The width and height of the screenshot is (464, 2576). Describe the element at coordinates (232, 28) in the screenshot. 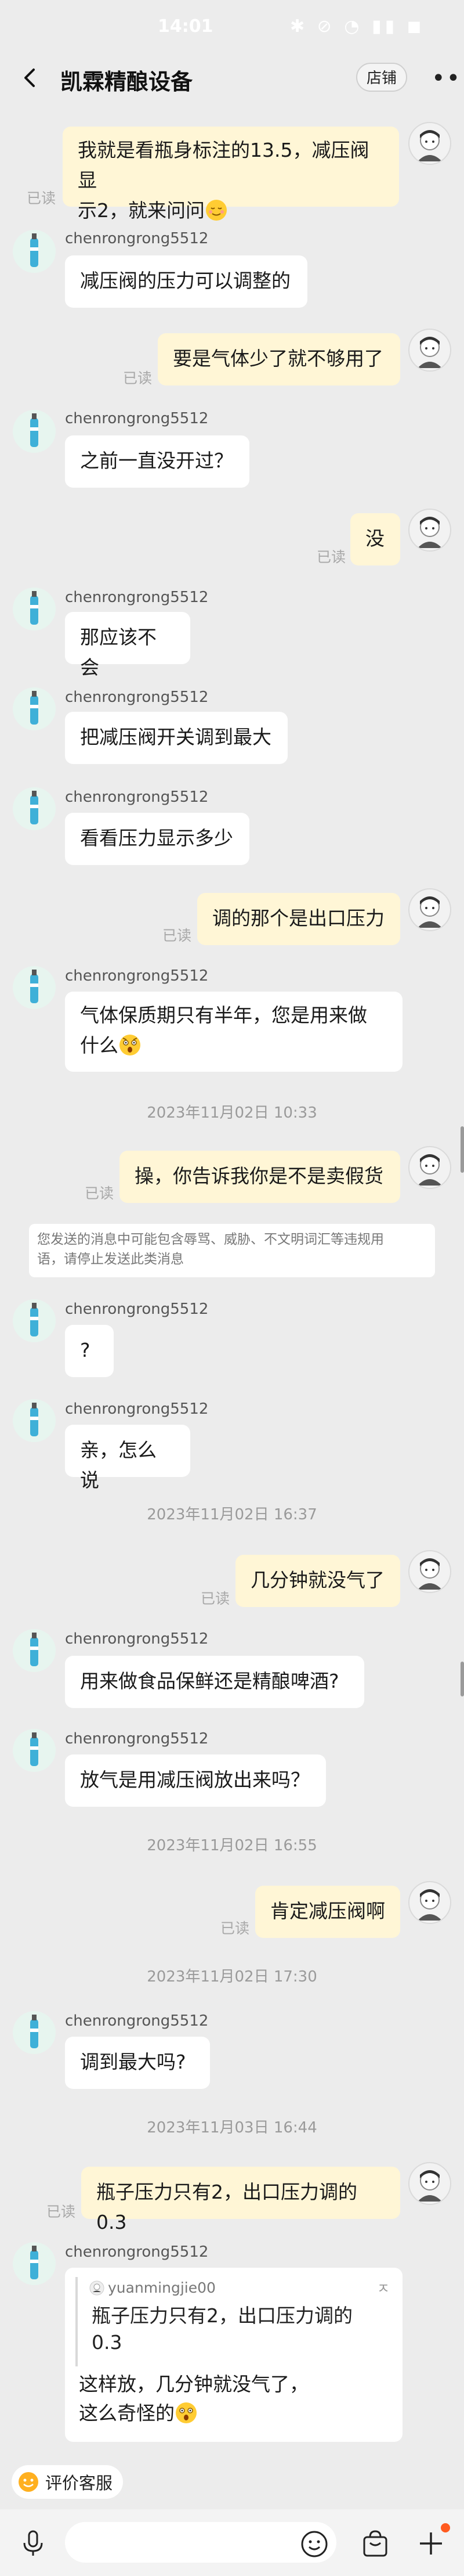

I see `status-bar: 14:01 ✱ ⊘ ◔ ▮▮ ◼` at that location.